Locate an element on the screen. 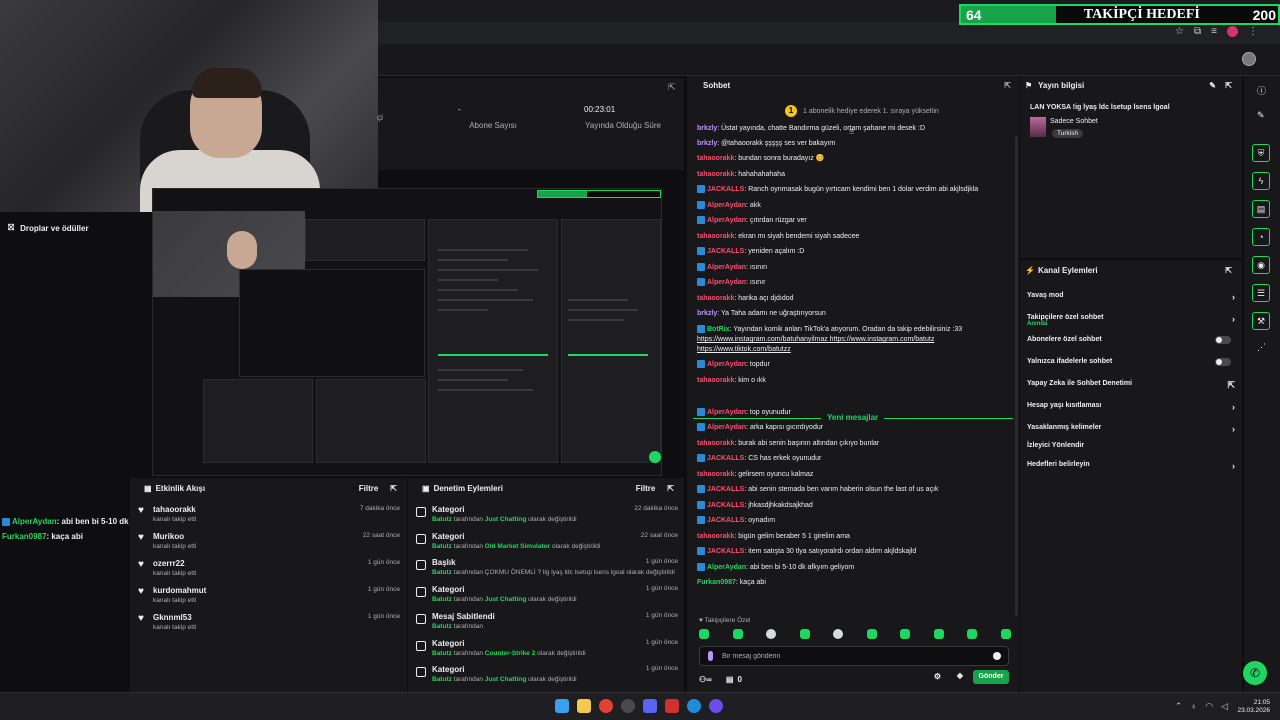 This screenshot has height=720, width=1280. broadcast-tool-icon: ◉ is located at coordinates (1261, 265).